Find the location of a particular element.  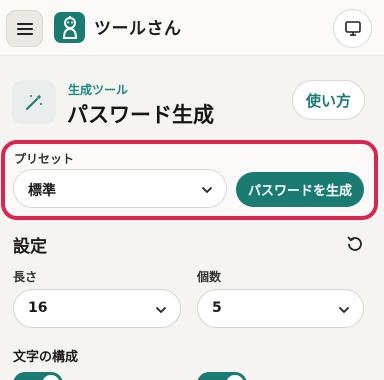

menu-button is located at coordinates (24, 28).